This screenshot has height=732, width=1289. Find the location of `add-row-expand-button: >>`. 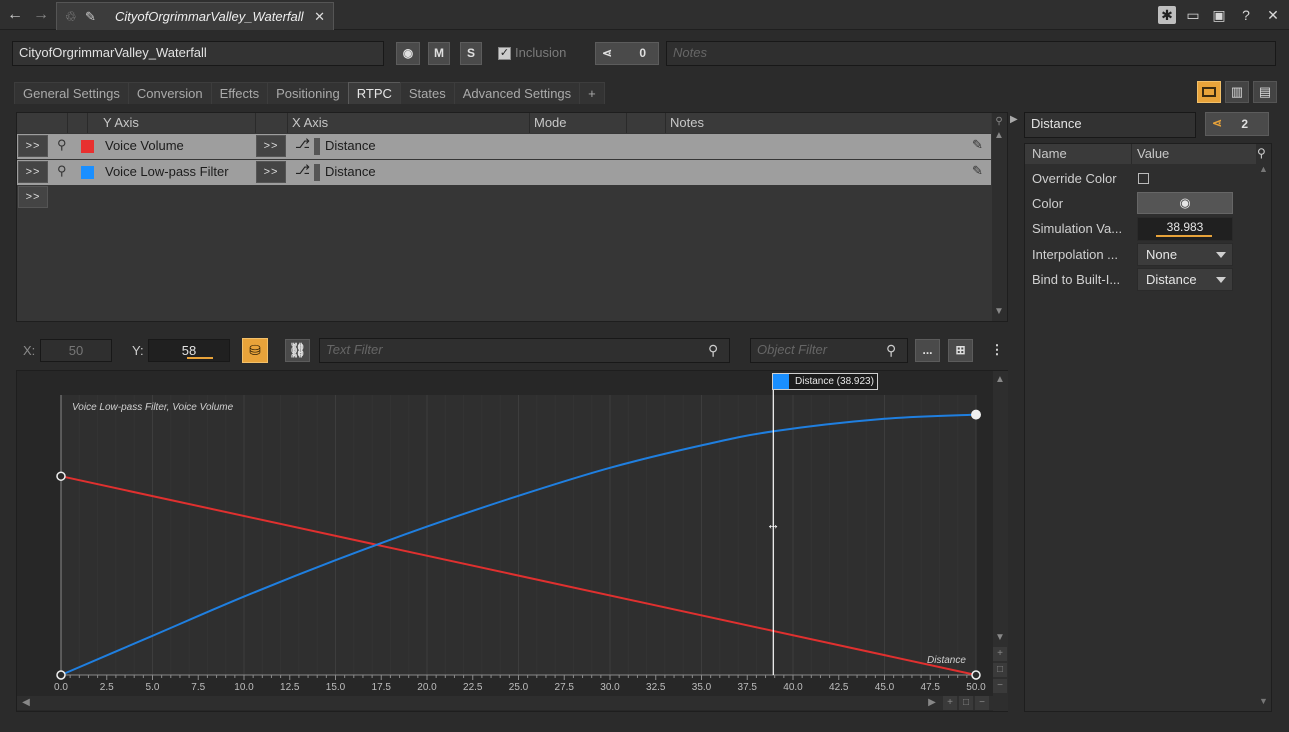

add-row-expand-button: >> is located at coordinates (33, 197).